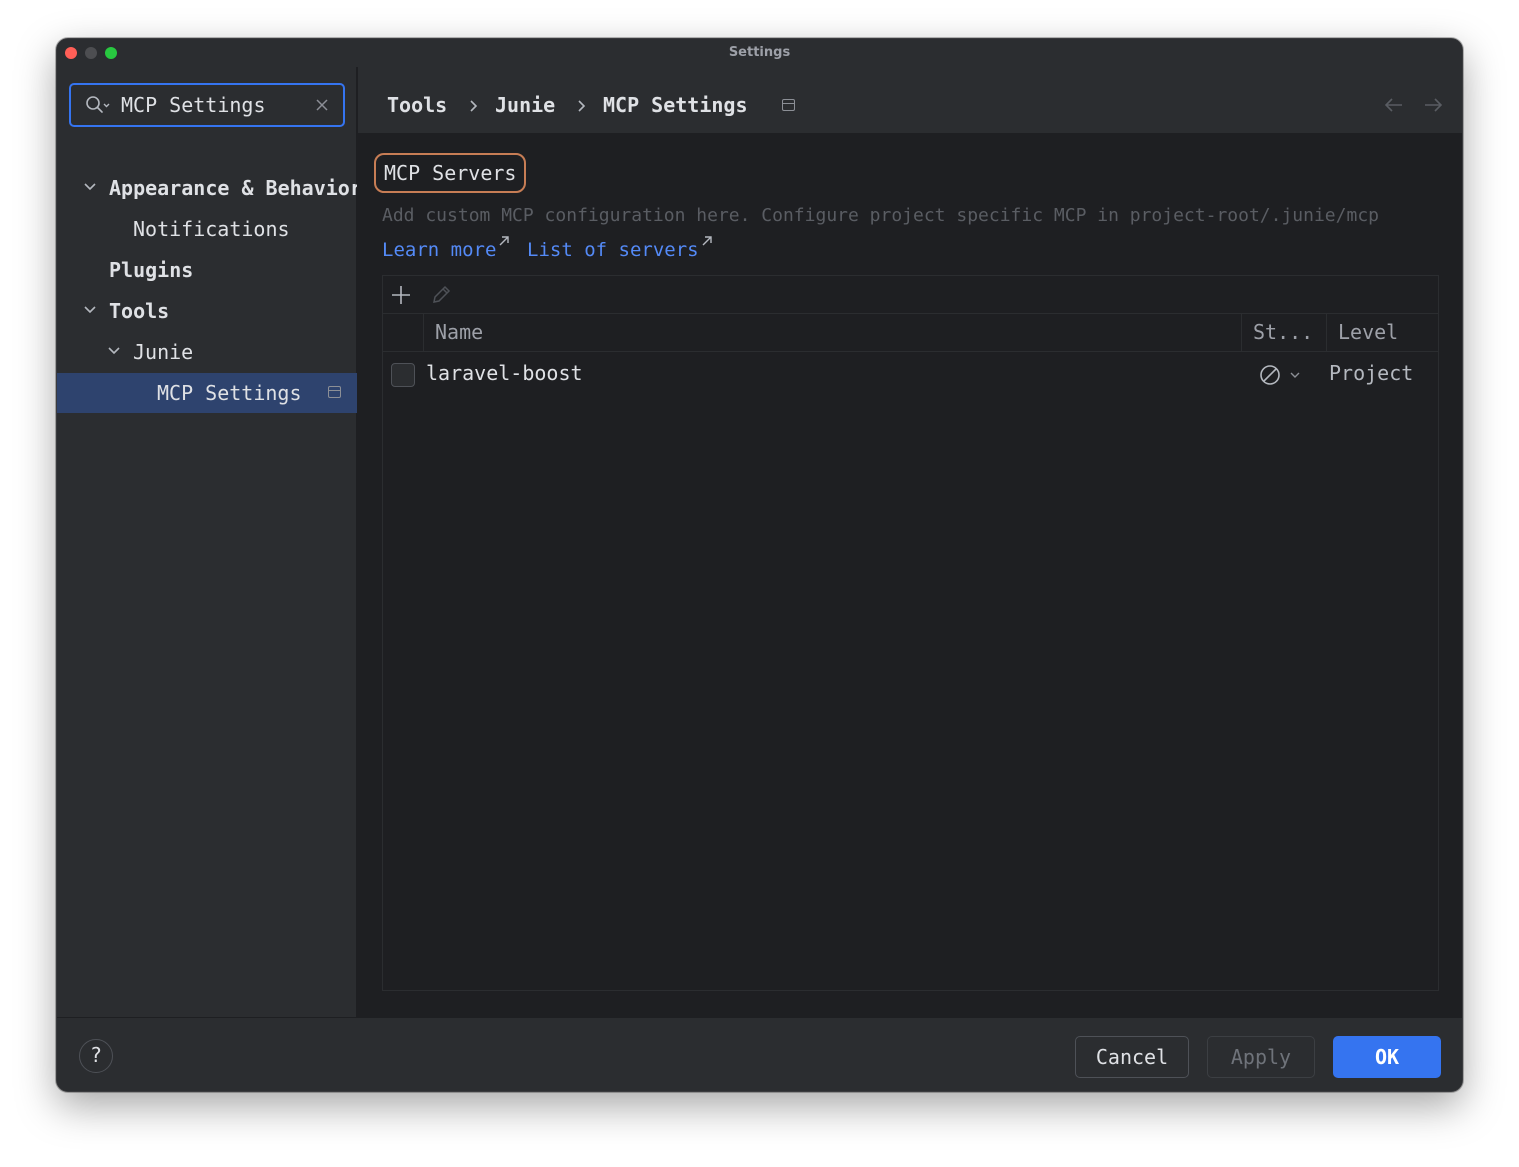  What do you see at coordinates (1394, 105) in the screenshot?
I see `back-arrow-icon` at bounding box center [1394, 105].